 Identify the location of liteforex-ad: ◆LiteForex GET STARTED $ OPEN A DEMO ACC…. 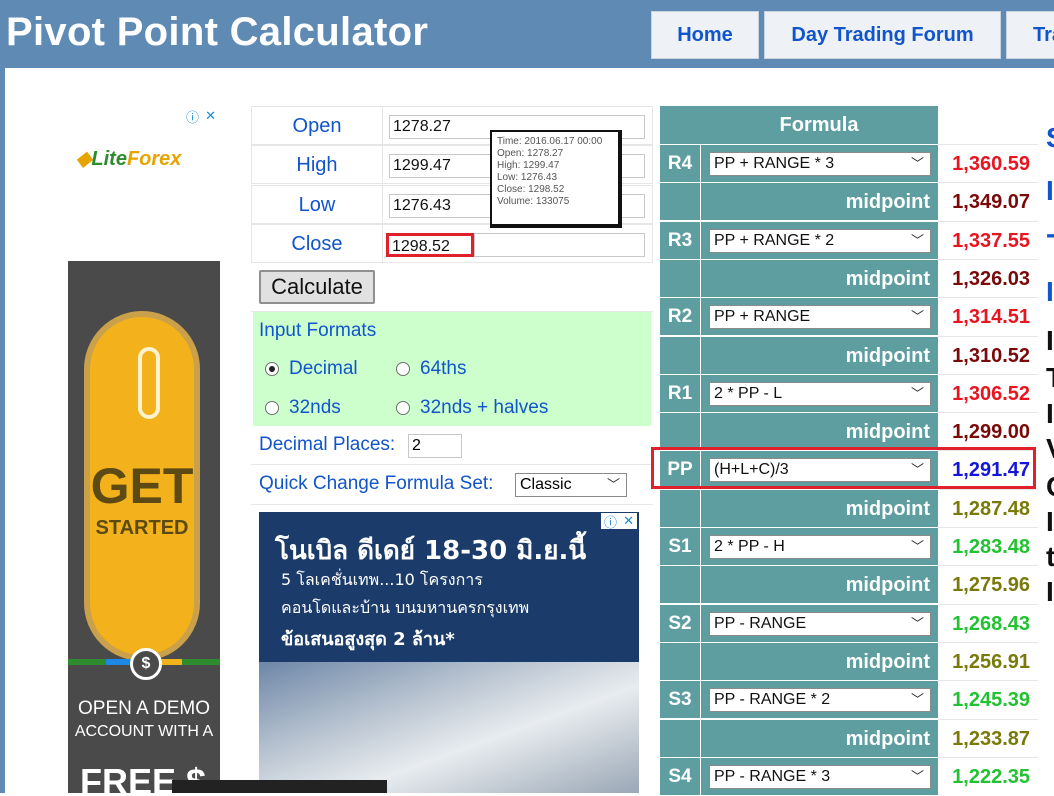
(144, 449).